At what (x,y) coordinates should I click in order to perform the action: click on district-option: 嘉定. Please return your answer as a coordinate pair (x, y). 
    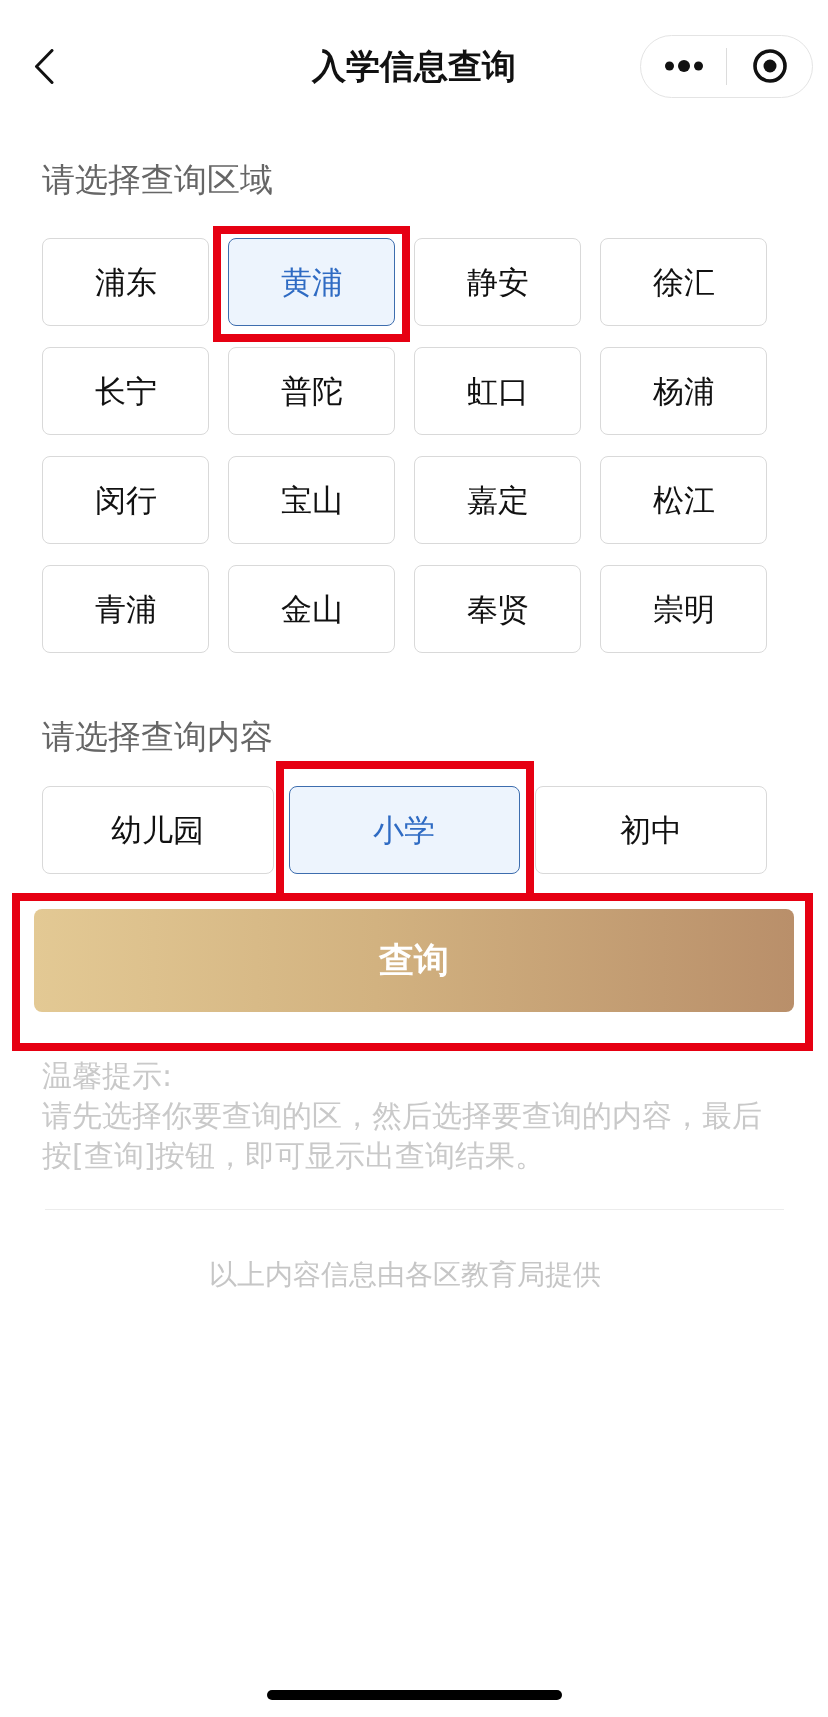
    Looking at the image, I should click on (497, 500).